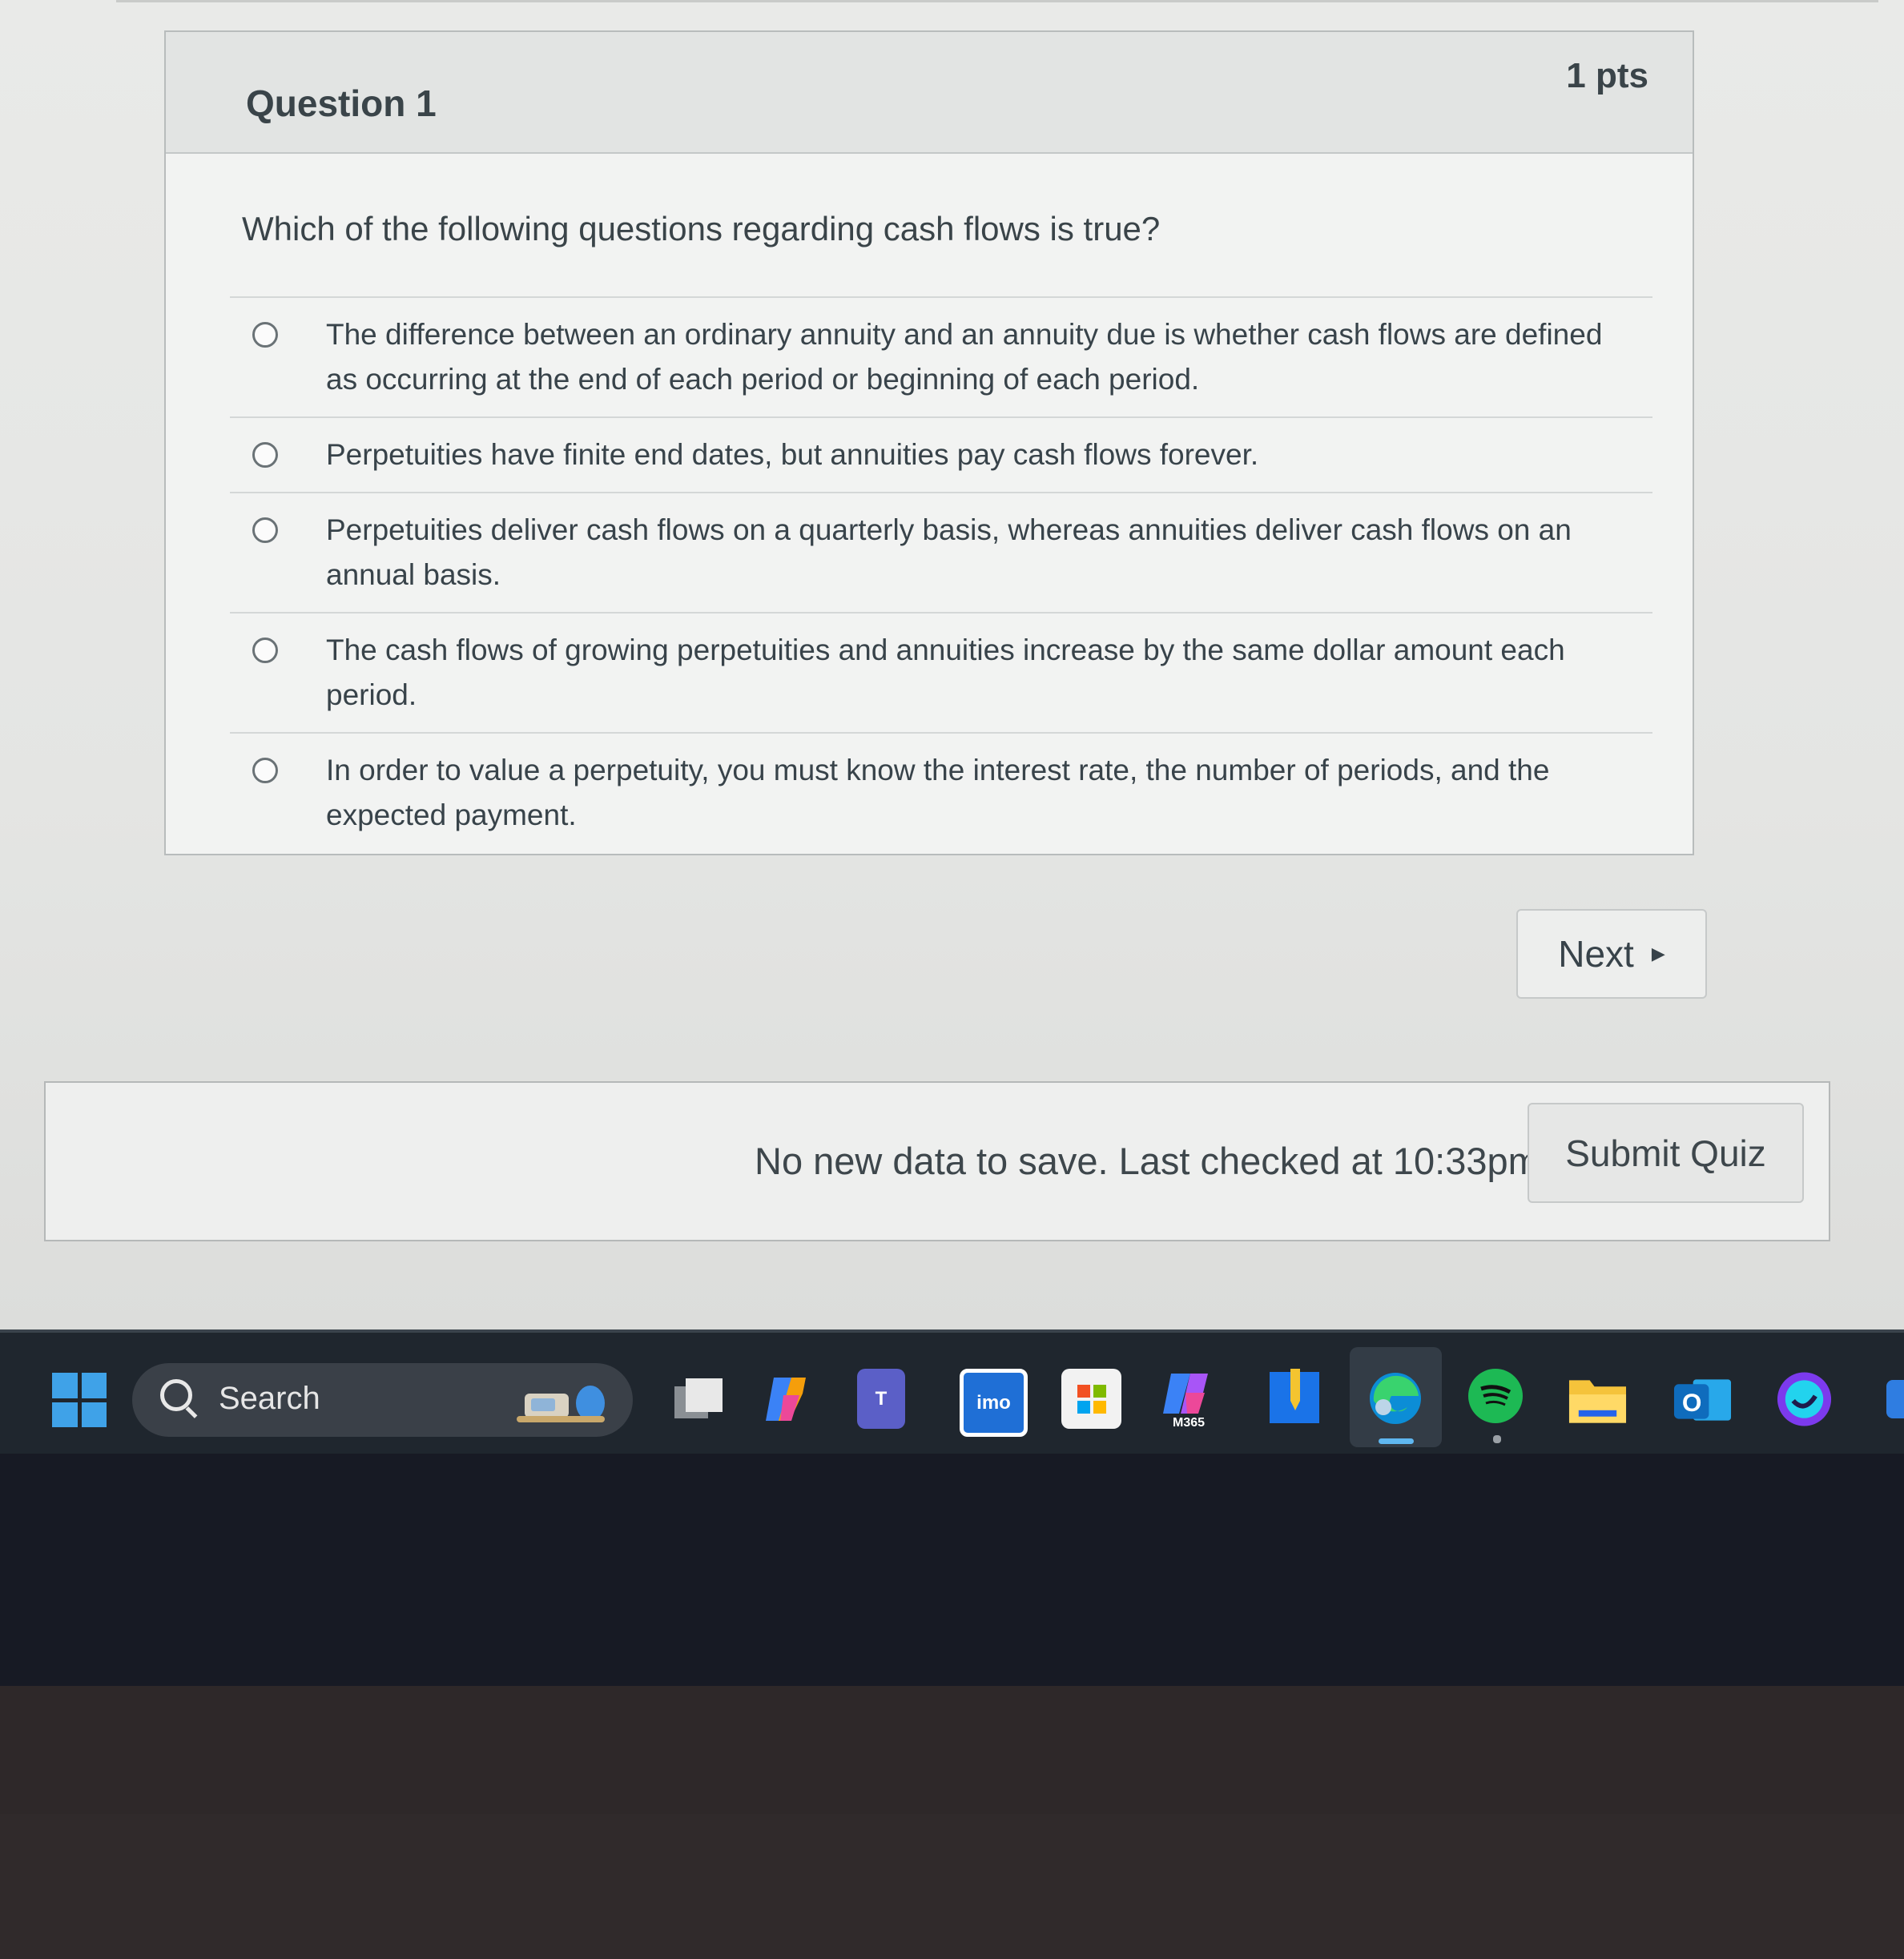 This screenshot has height=1959, width=1904. What do you see at coordinates (1191, 1399) in the screenshot?
I see `m365-icon: M365` at bounding box center [1191, 1399].